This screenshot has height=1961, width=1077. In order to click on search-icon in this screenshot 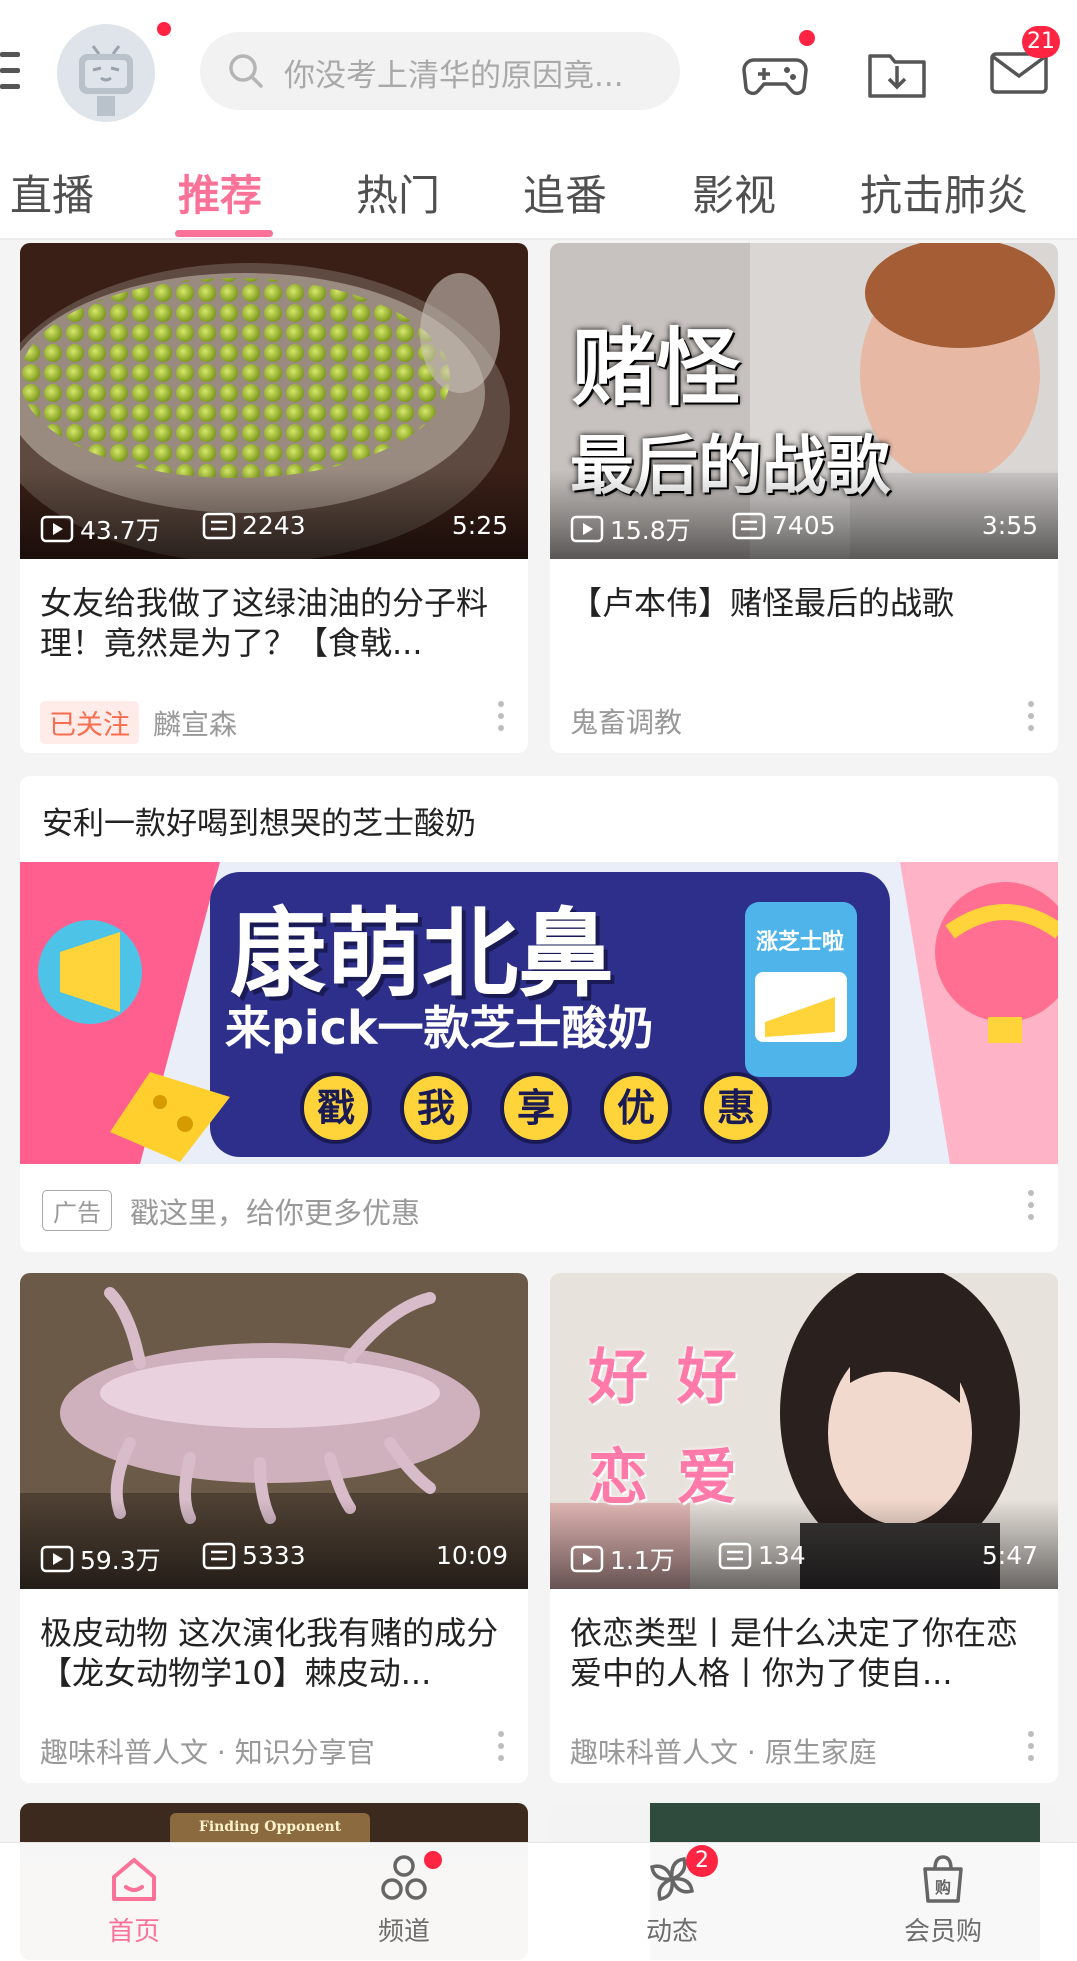, I will do `click(246, 71)`.